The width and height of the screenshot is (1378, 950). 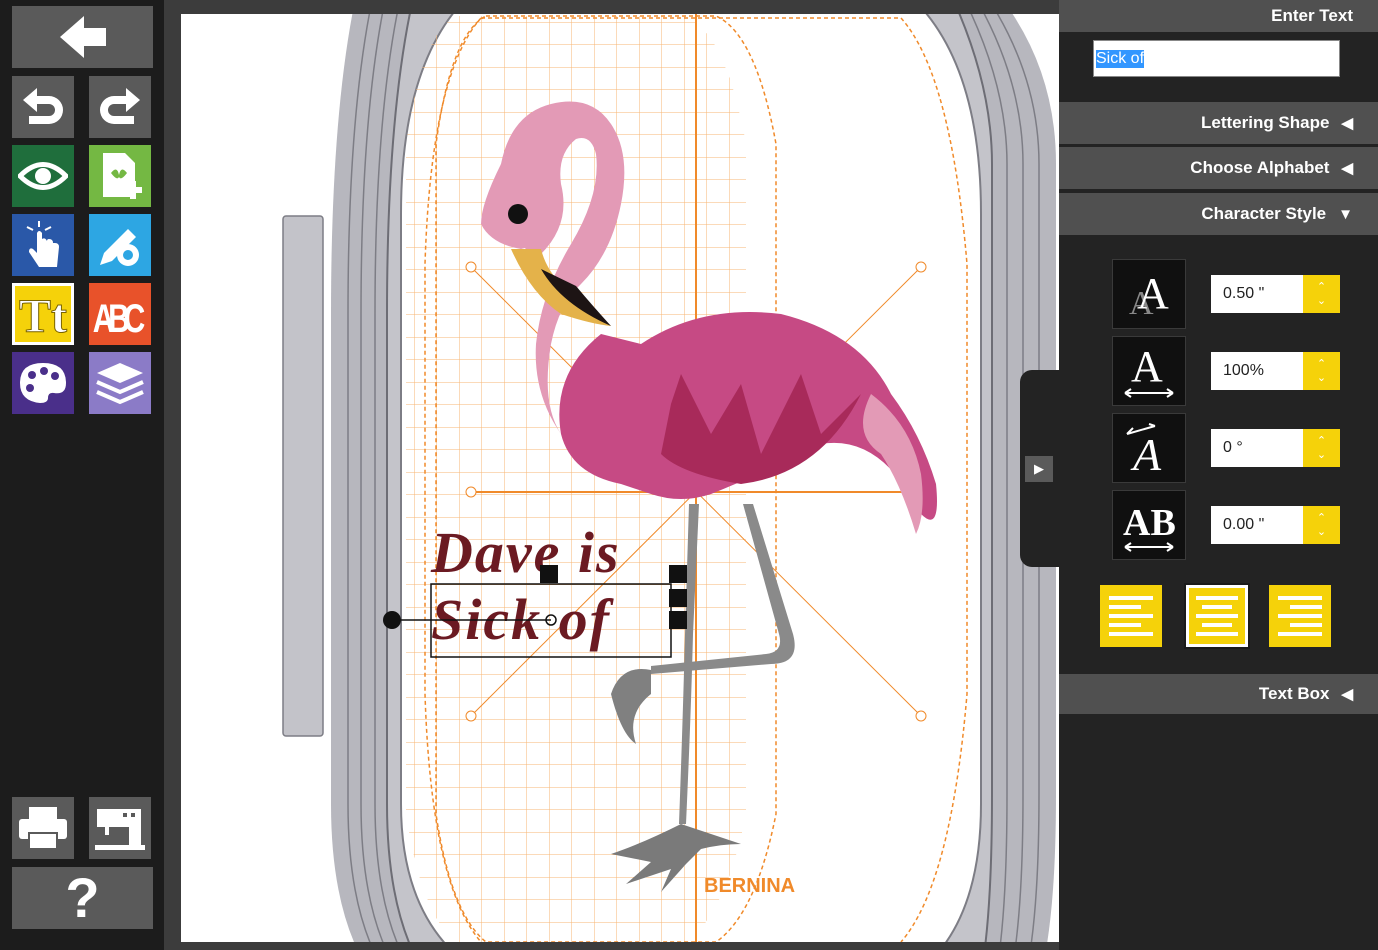 I want to click on svg-text: Tt, so click(x=43, y=314).